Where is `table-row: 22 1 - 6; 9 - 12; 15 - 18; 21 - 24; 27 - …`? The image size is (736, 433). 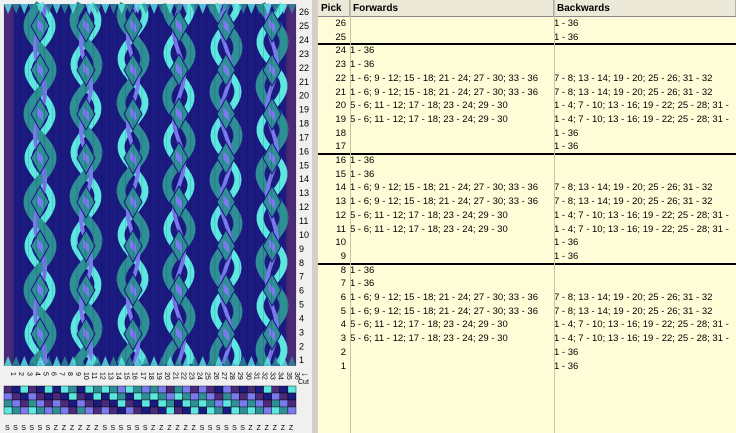 table-row: 22 1 - 6; 9 - 12; 15 - 18; 21 - 24; 27 - … is located at coordinates (527, 79).